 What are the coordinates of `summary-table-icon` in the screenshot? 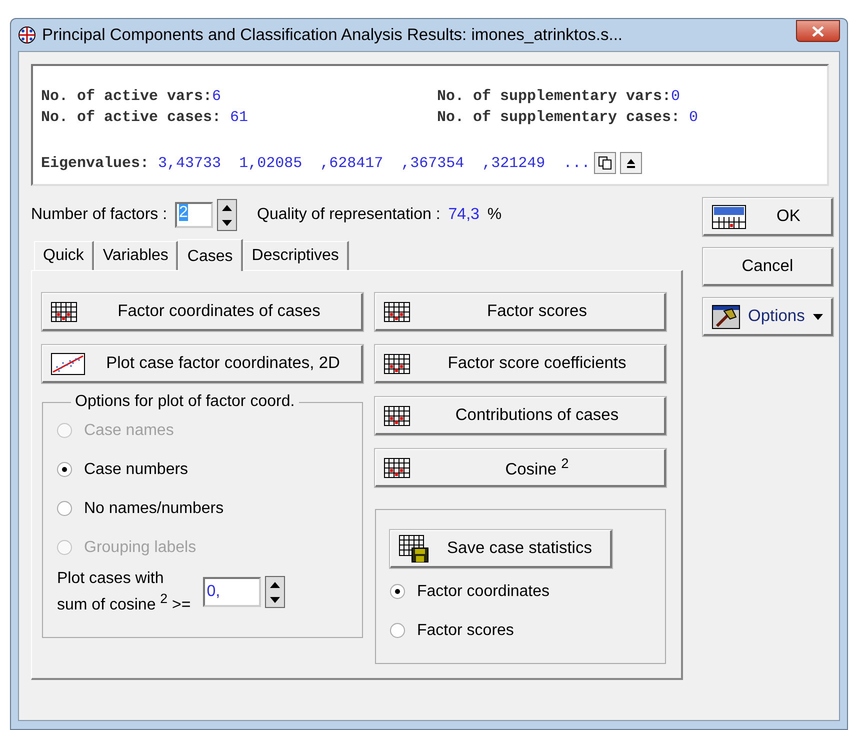 It's located at (729, 216).